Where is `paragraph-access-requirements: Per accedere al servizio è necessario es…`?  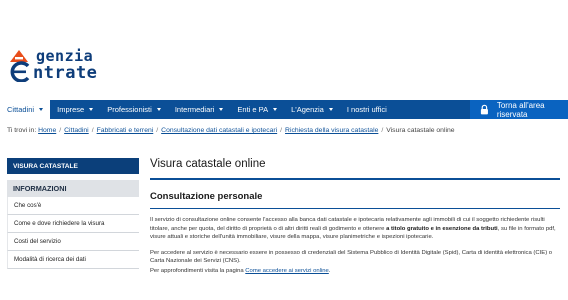
paragraph-access-requirements: Per accedere al servizio è necessario es… is located at coordinates (351, 257).